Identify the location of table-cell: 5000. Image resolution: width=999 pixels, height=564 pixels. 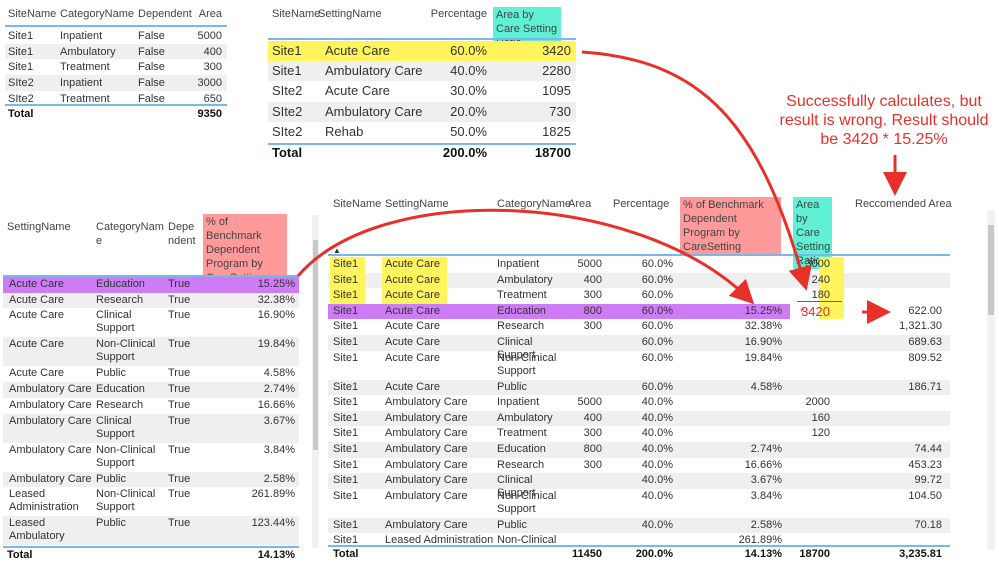
(209, 36).